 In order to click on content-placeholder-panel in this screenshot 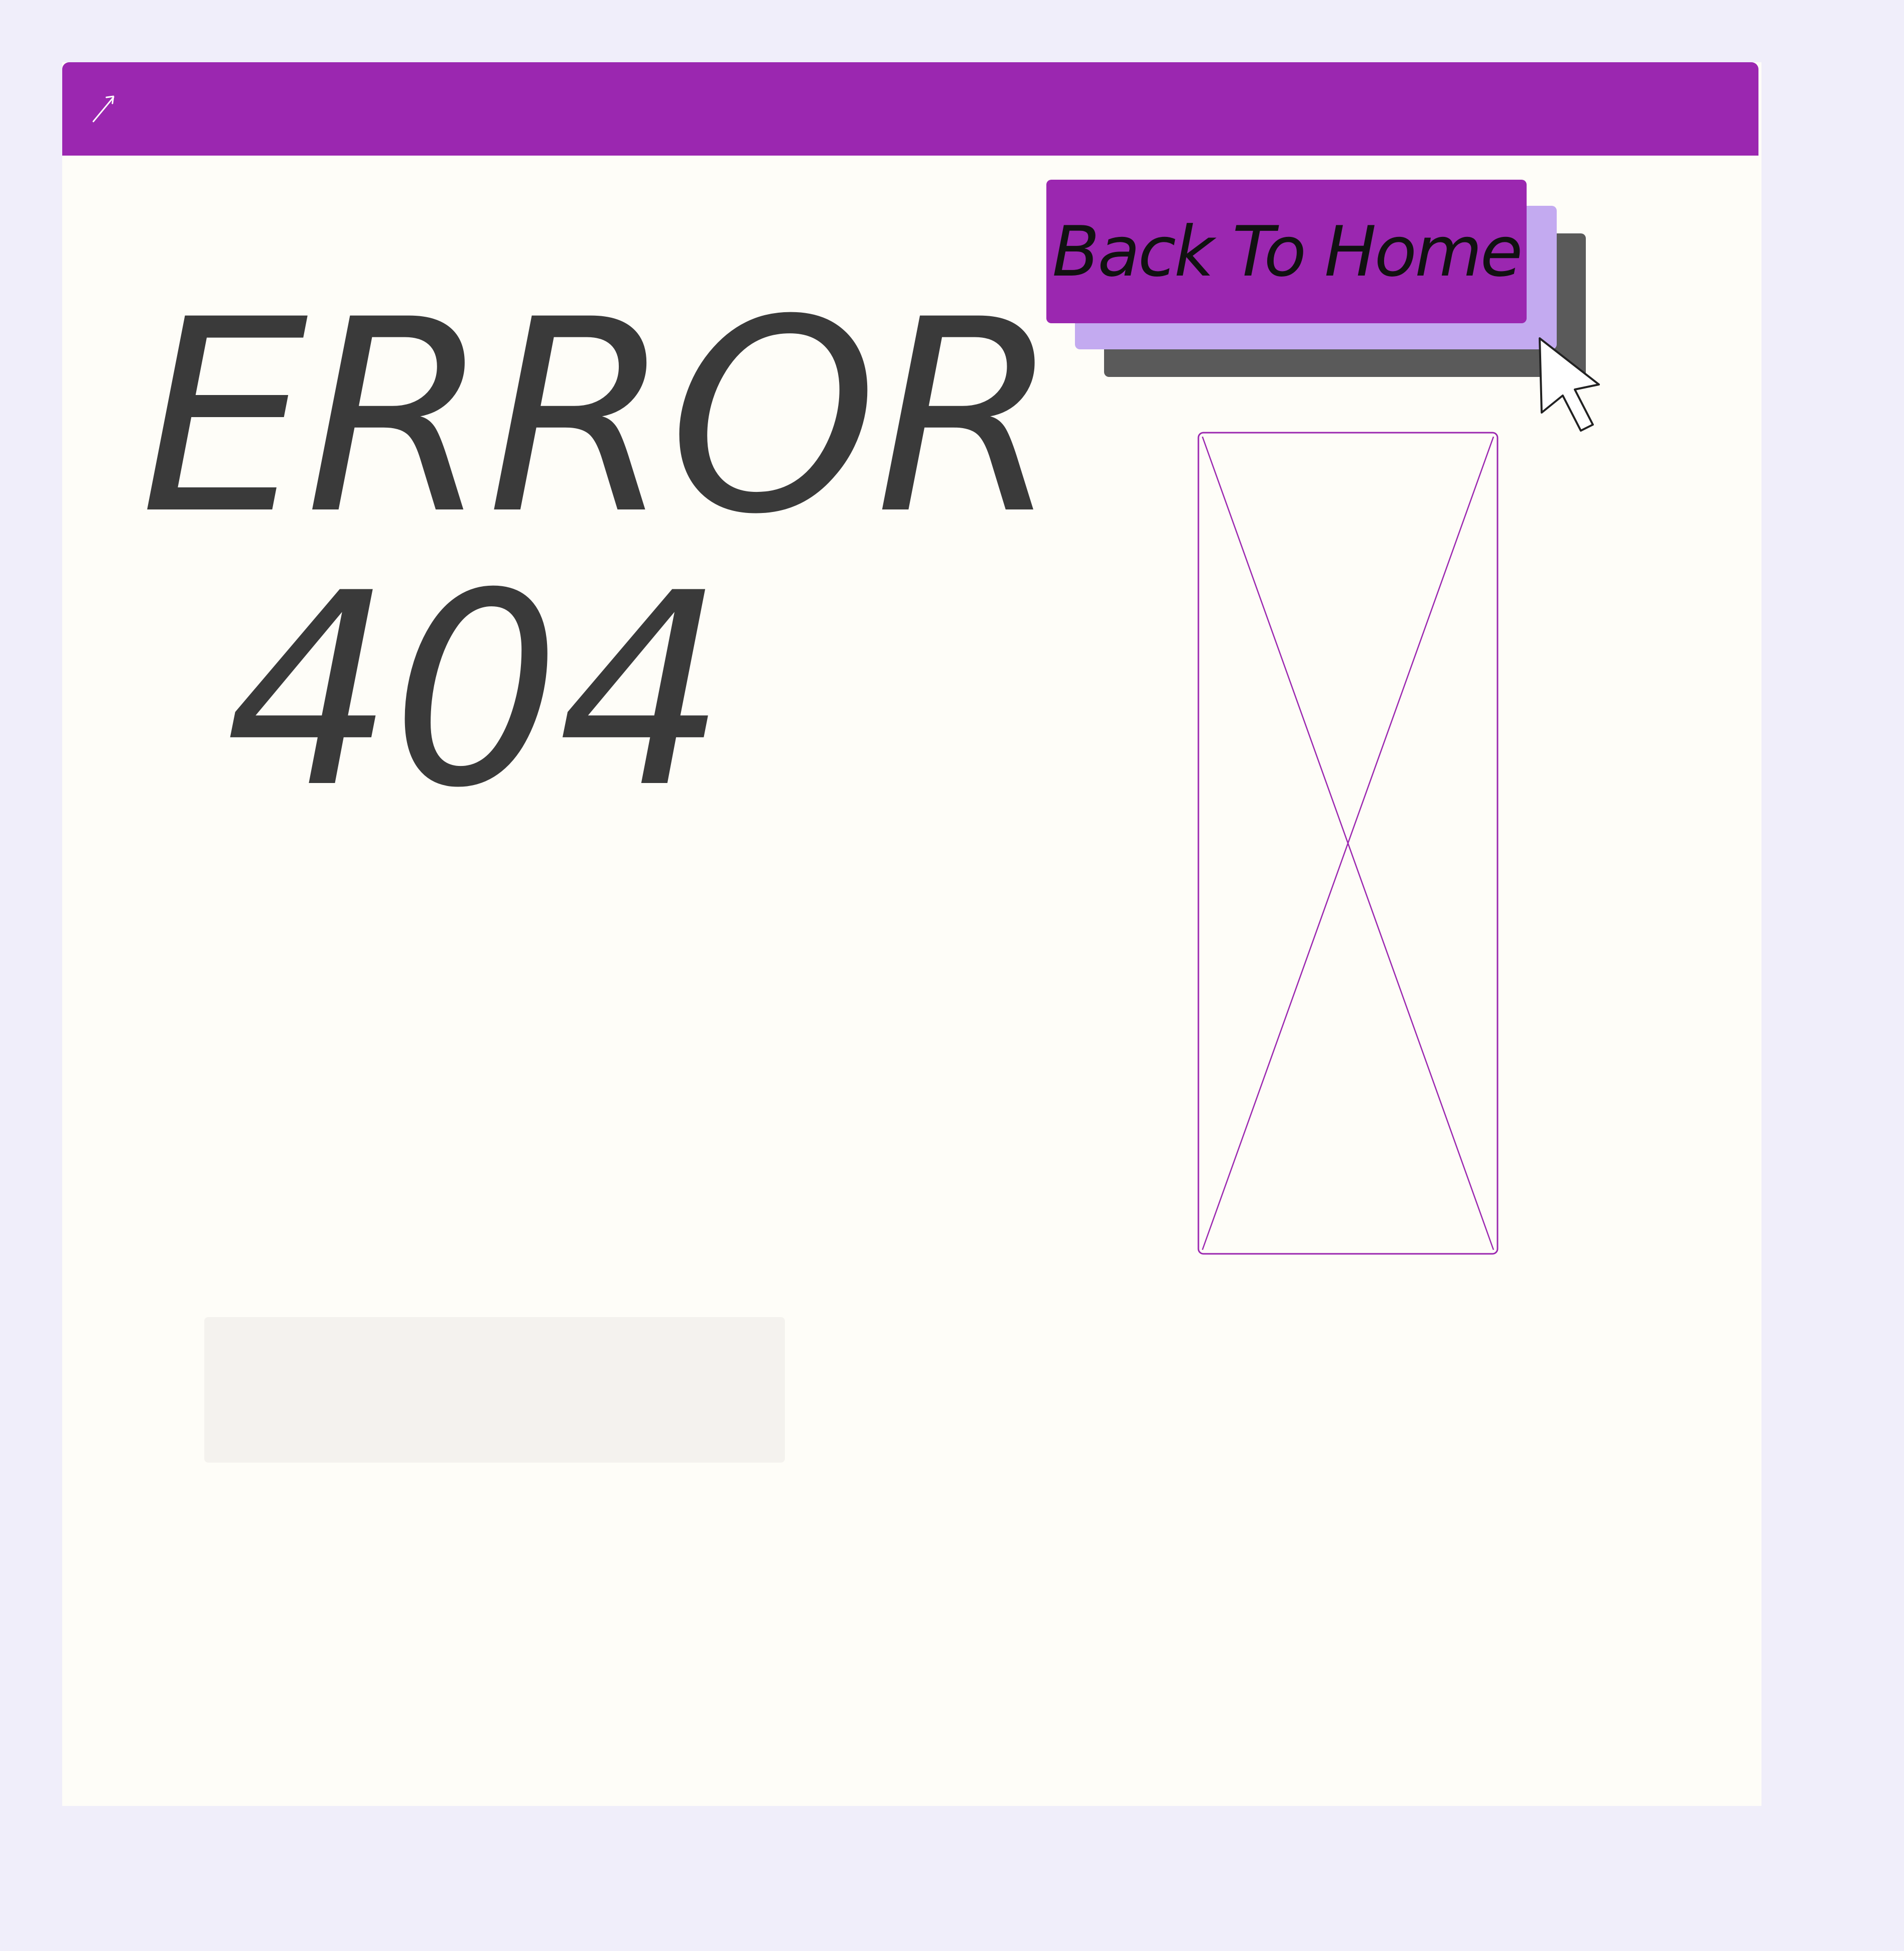, I will do `click(494, 1390)`.